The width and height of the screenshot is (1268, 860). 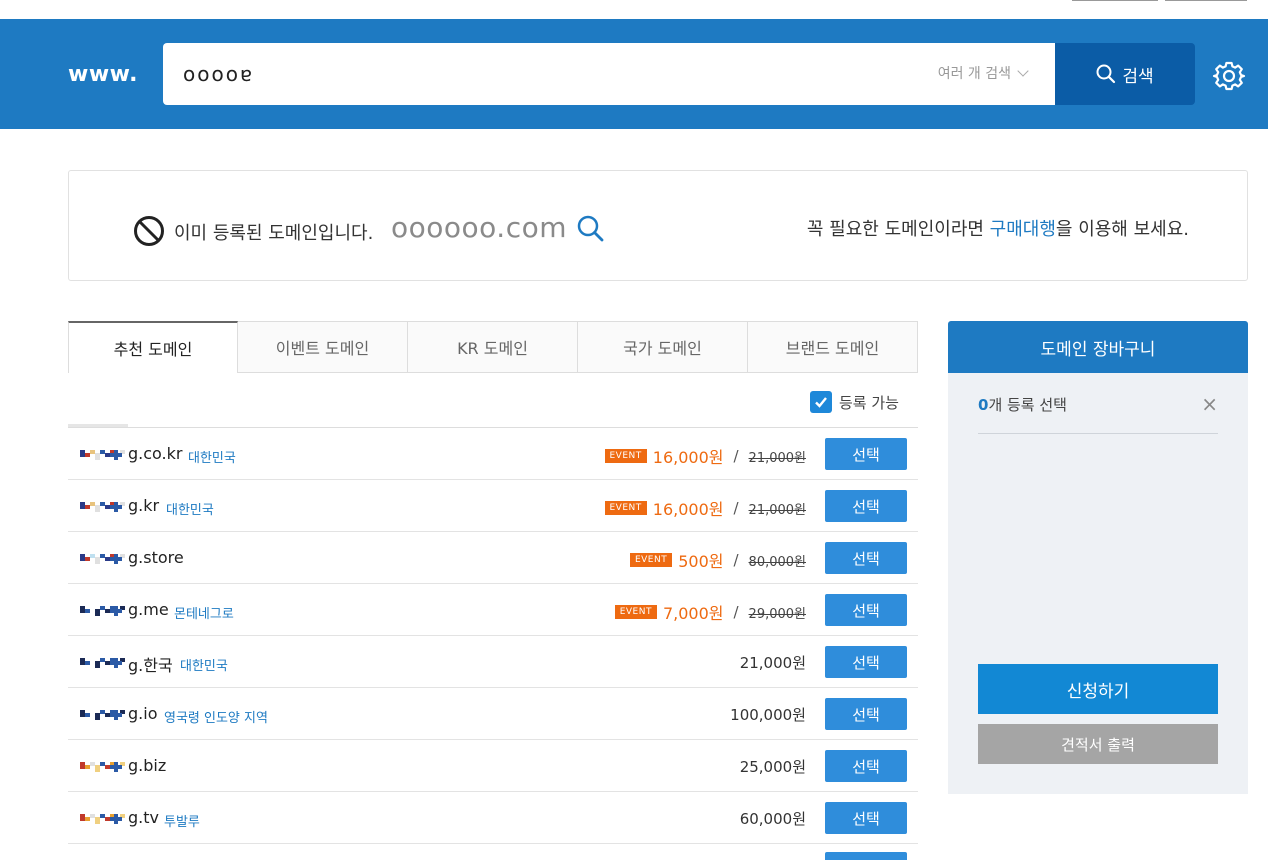 What do you see at coordinates (103, 74) in the screenshot?
I see `www-prefix: www.` at bounding box center [103, 74].